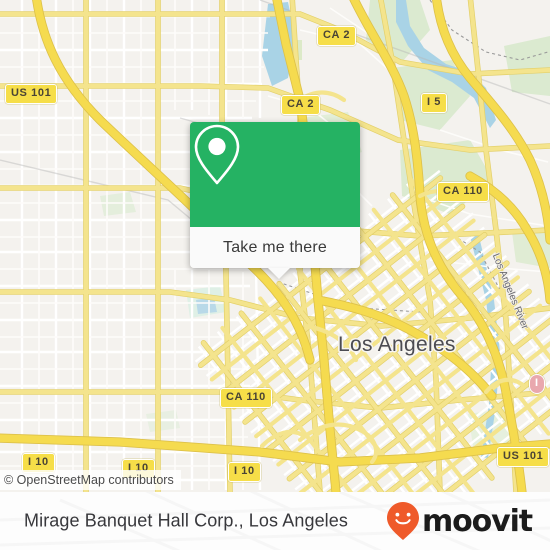 The width and height of the screenshot is (550, 550). Describe the element at coordinates (217, 154) in the screenshot. I see `map-pin-icon` at that location.